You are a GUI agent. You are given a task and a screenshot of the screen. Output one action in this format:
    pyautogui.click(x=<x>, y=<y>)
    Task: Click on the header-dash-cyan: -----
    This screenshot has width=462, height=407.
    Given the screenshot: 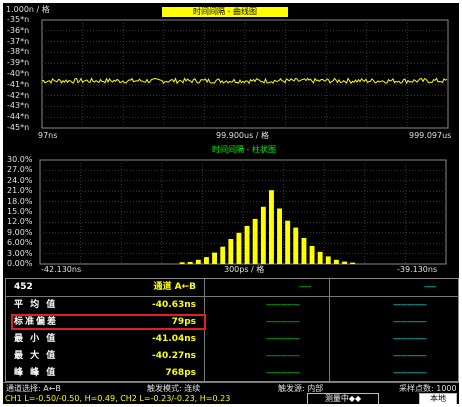 What is the action you would take?
    pyautogui.click(x=430, y=286)
    